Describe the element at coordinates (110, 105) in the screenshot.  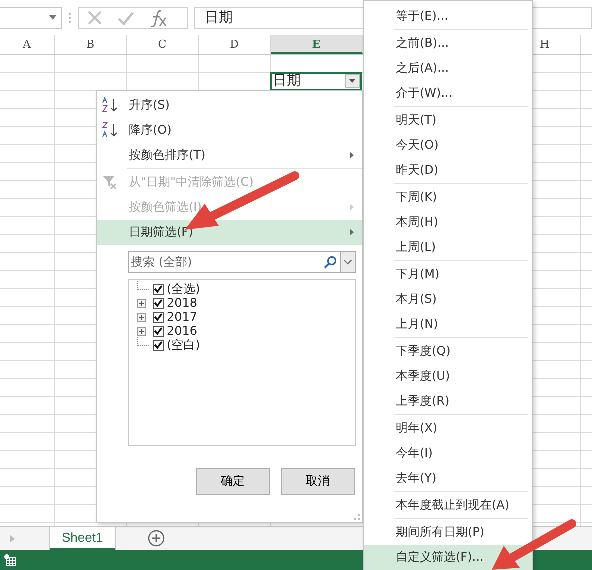
I see `sort-ascending-icon` at that location.